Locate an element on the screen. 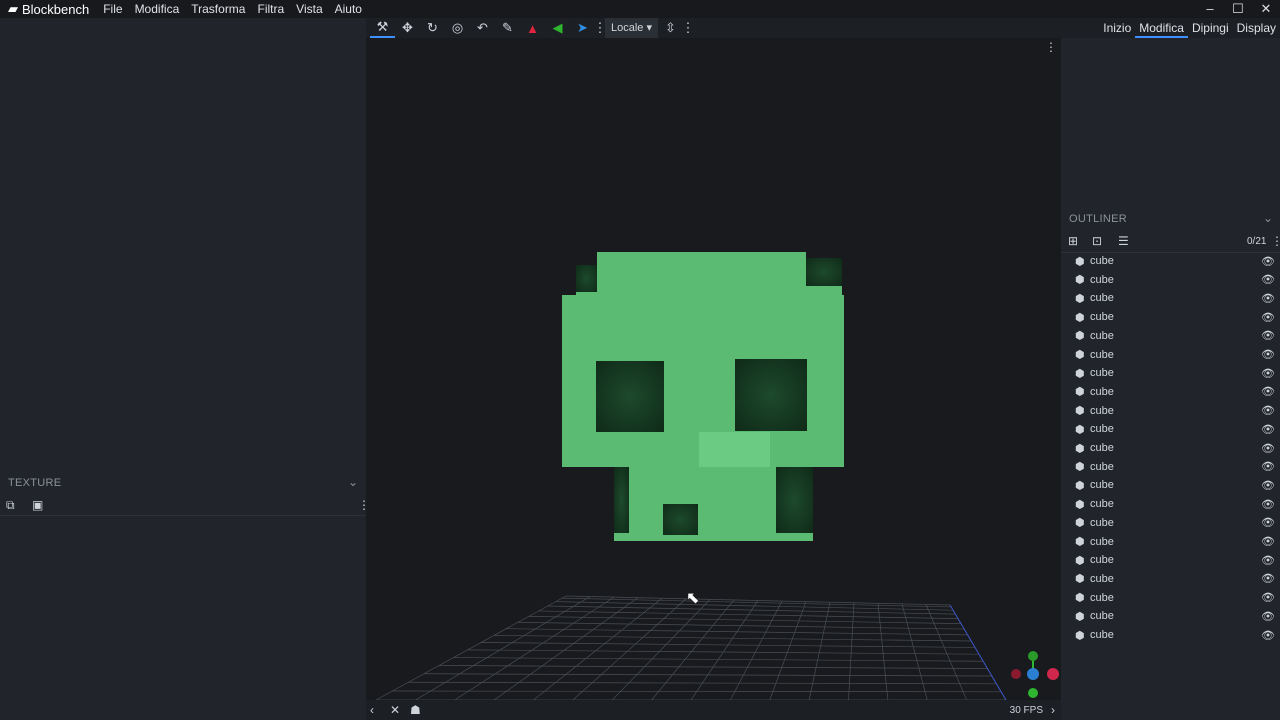 The width and height of the screenshot is (1280, 720). toggle-icon: ⇳ is located at coordinates (670, 28).